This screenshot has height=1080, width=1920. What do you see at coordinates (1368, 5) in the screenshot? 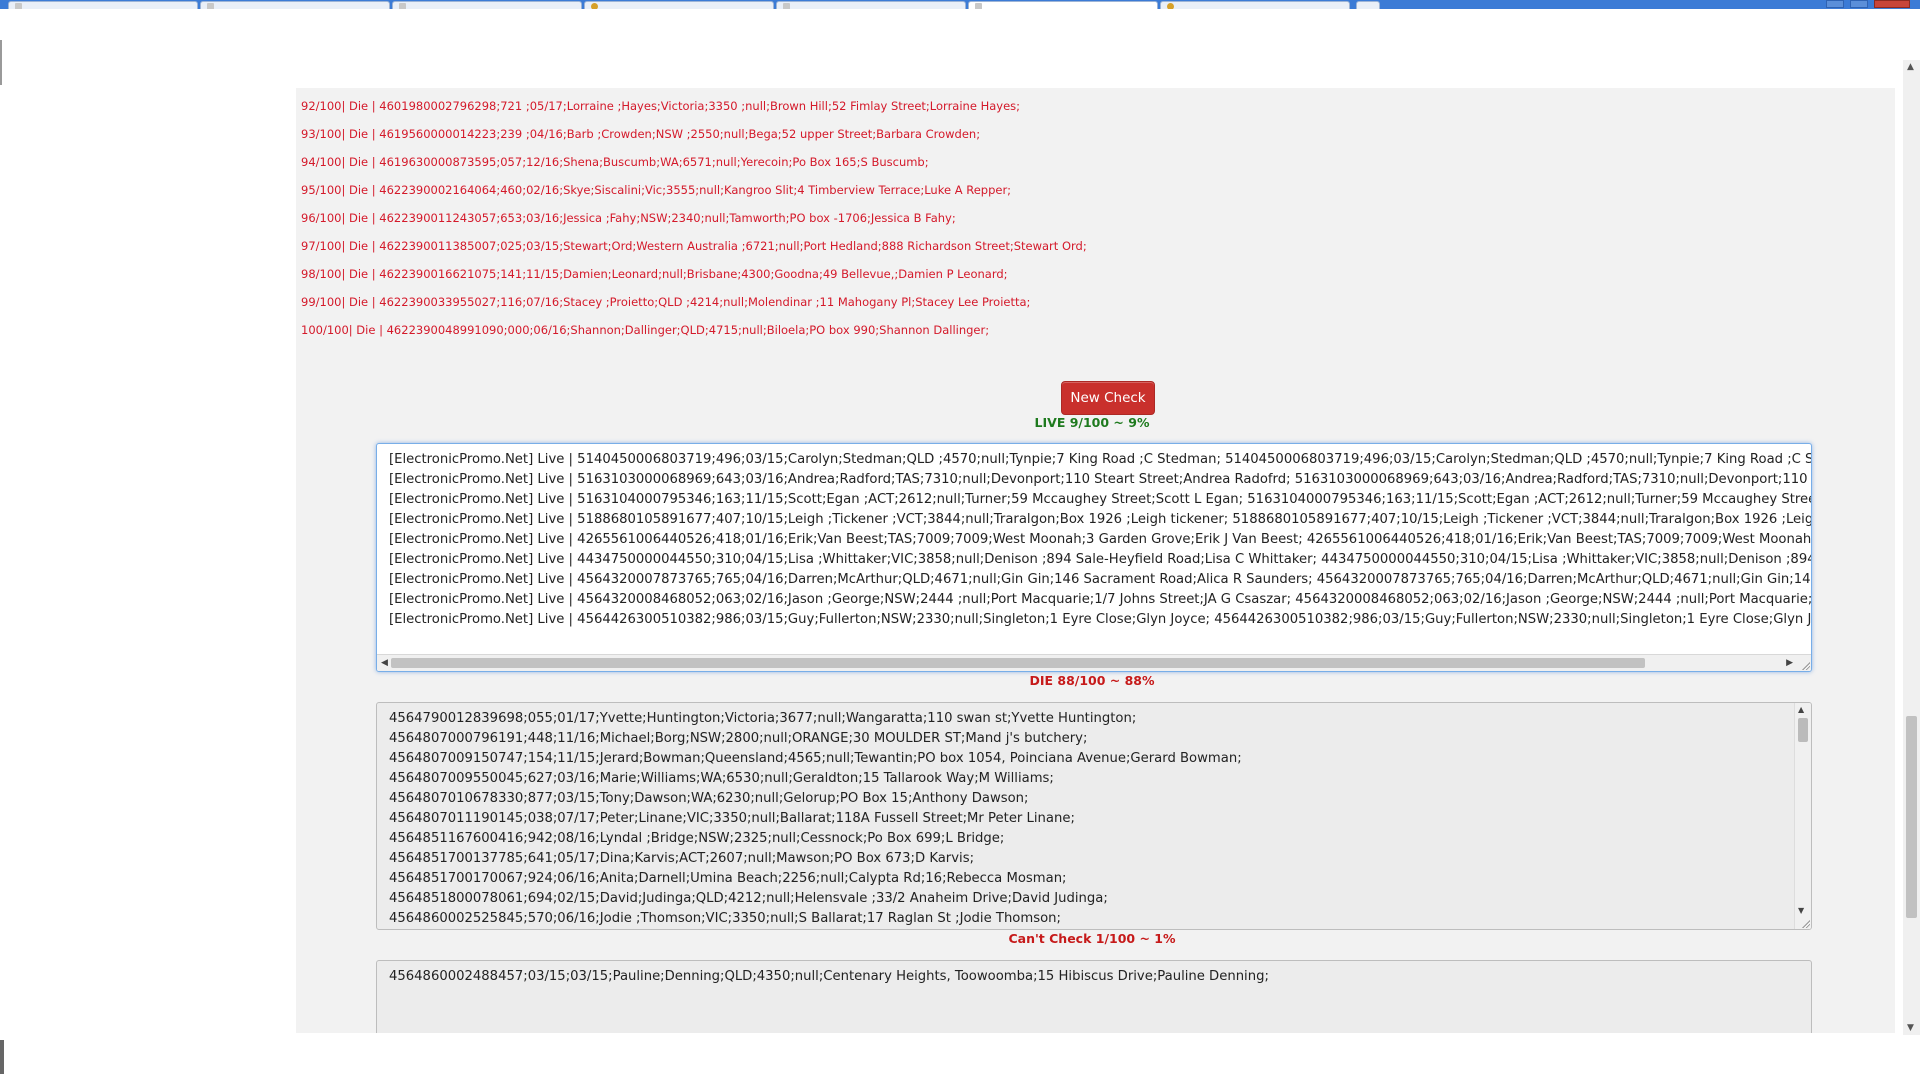
I see `new-tab-button` at bounding box center [1368, 5].